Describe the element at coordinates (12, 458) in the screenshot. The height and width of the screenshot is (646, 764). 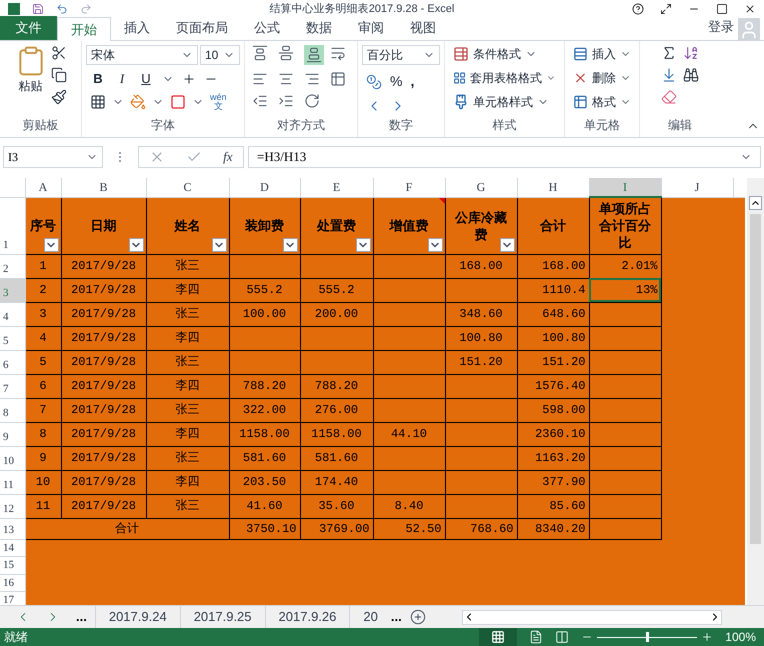
I see `row-header: 10` at that location.